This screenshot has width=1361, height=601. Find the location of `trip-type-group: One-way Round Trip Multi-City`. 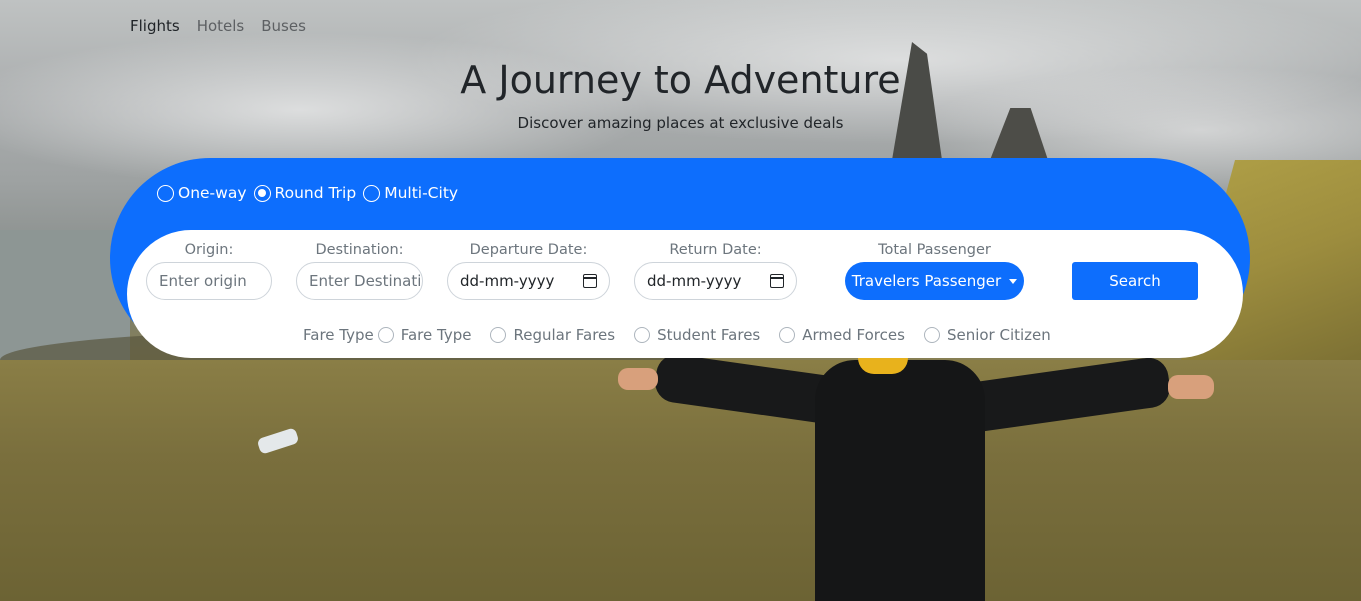

trip-type-group: One-way Round Trip Multi-City is located at coordinates (309, 193).